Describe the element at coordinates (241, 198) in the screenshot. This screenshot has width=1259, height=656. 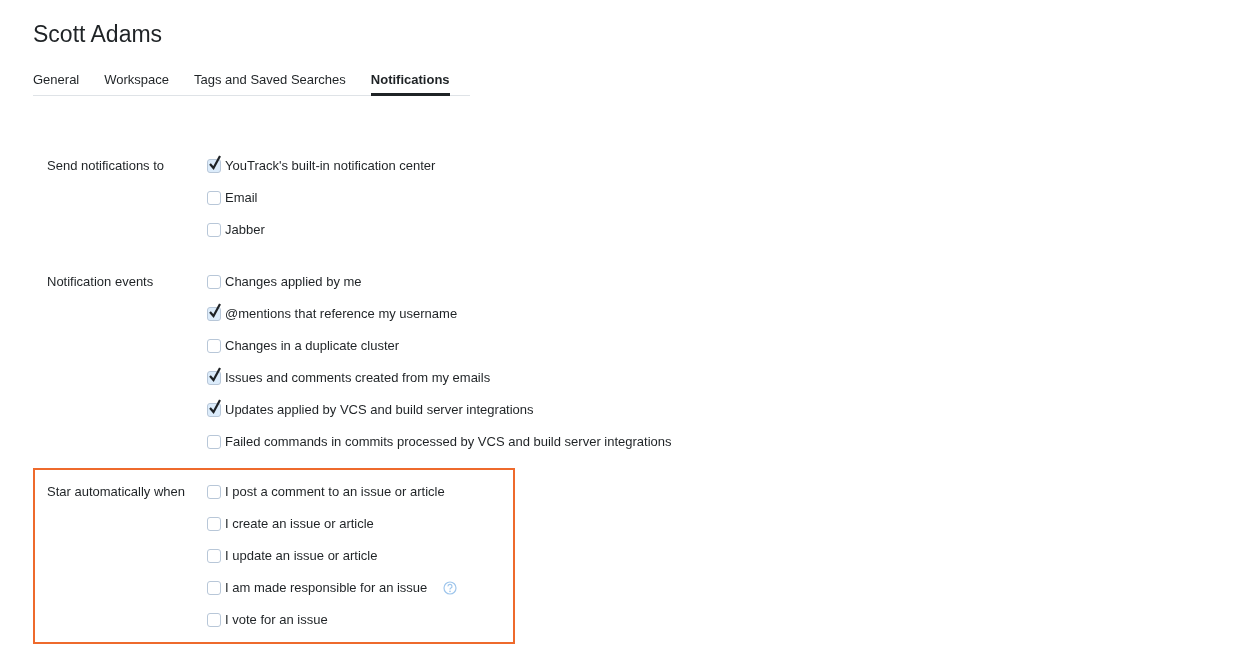
I see `option-label: Email` at that location.